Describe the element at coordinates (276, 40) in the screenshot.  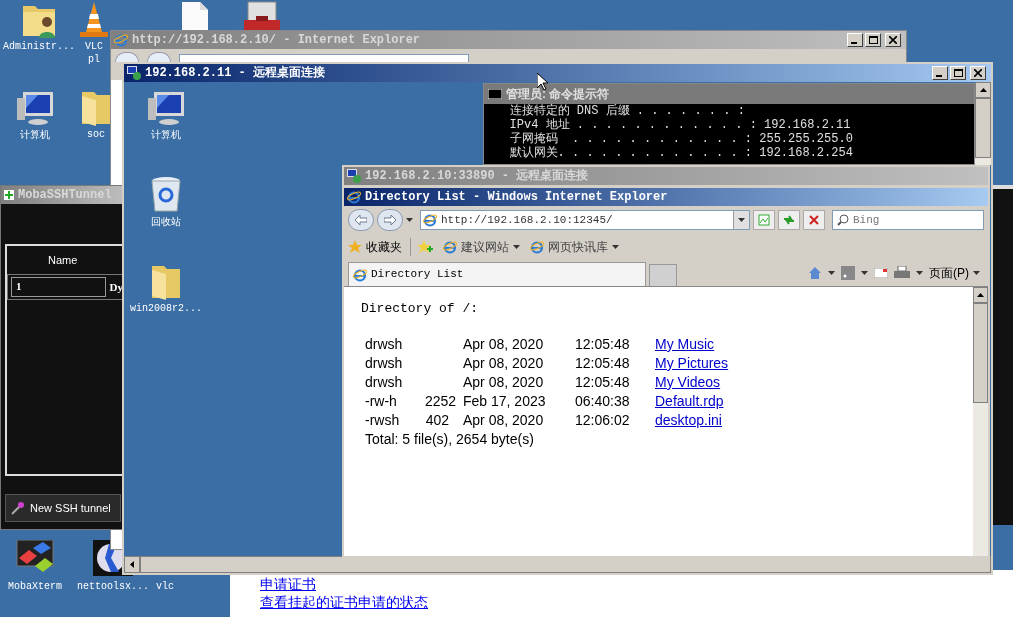
I see `window-title: http://192.168.2.10/ - Internet Explorer` at that location.